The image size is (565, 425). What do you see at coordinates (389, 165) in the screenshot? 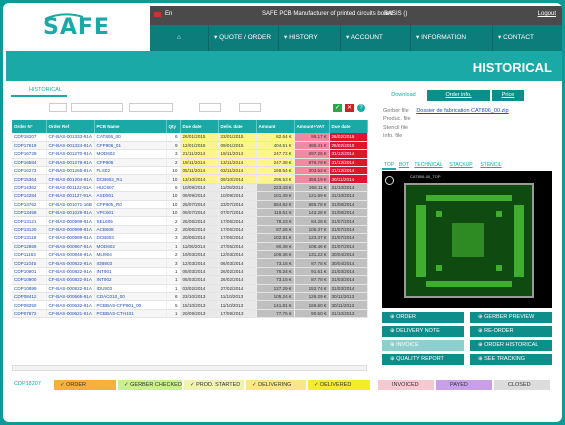
I see `tab-top: TOP` at bounding box center [389, 165].